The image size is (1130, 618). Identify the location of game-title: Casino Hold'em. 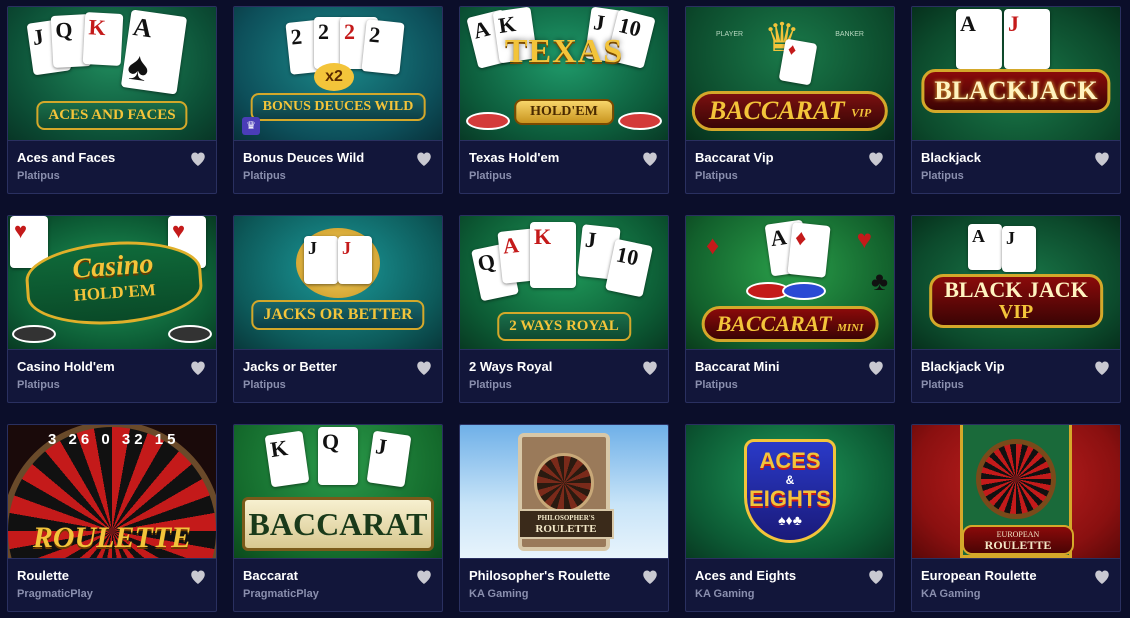
(66, 366).